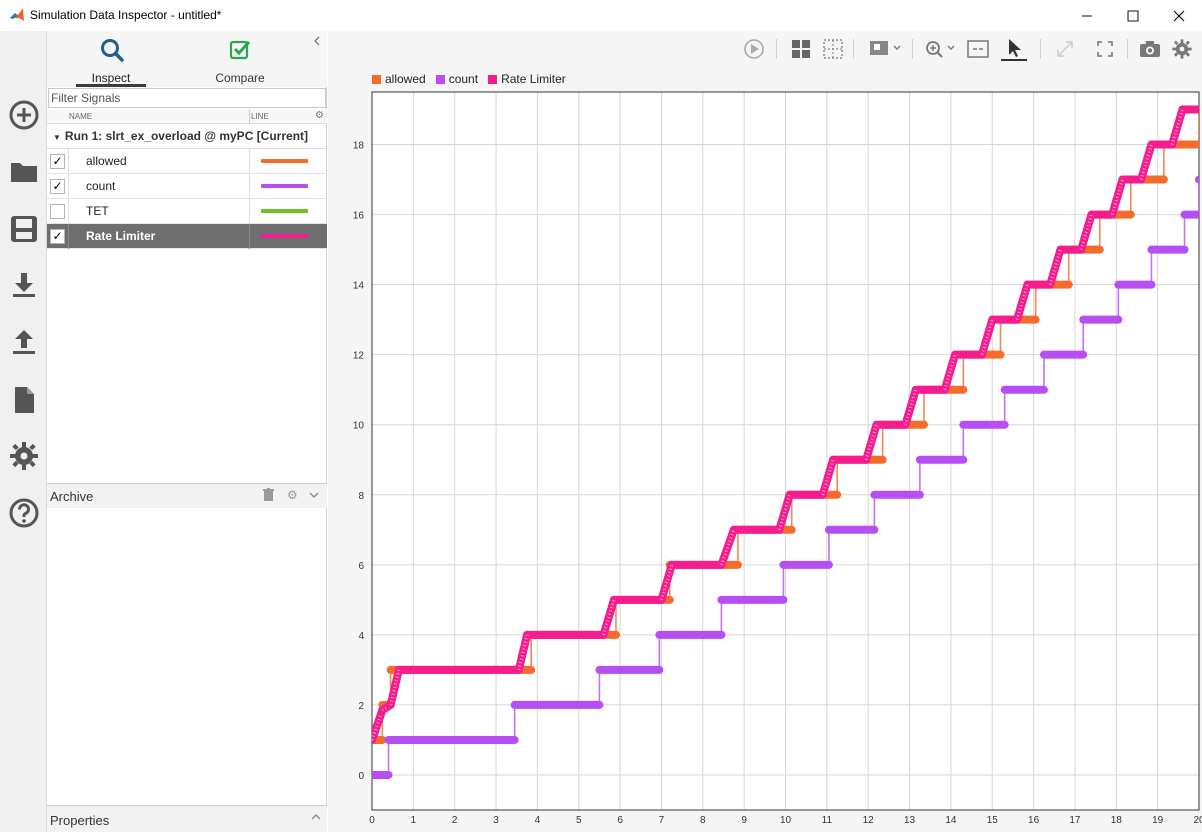 Image resolution: width=1202 pixels, height=832 pixels. I want to click on x-tick-label: 5, so click(579, 820).